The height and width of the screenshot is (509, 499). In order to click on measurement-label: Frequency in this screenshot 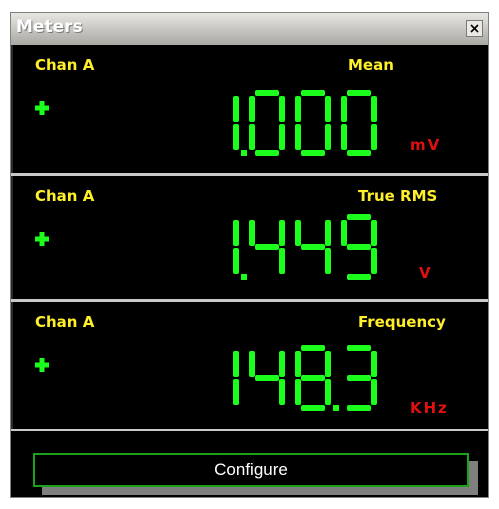, I will do `click(402, 322)`.